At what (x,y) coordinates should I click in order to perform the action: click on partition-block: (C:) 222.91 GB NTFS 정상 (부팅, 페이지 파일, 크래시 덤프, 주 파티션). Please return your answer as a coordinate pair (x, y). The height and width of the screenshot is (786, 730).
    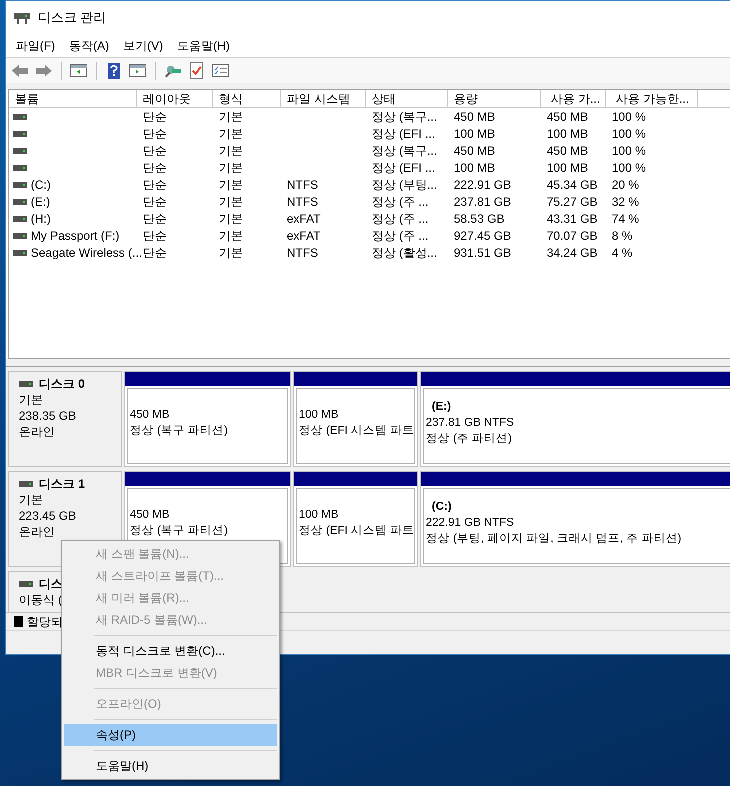
    Looking at the image, I should click on (575, 519).